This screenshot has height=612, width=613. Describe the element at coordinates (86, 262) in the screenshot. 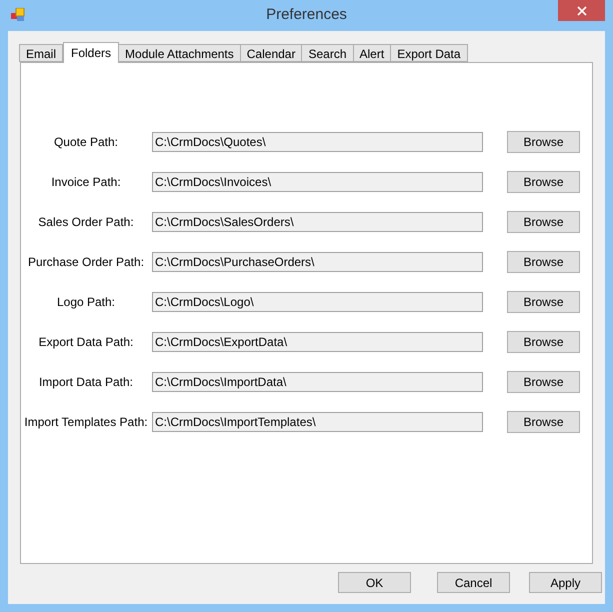

I see `path-label: Purchase Order Path:` at that location.